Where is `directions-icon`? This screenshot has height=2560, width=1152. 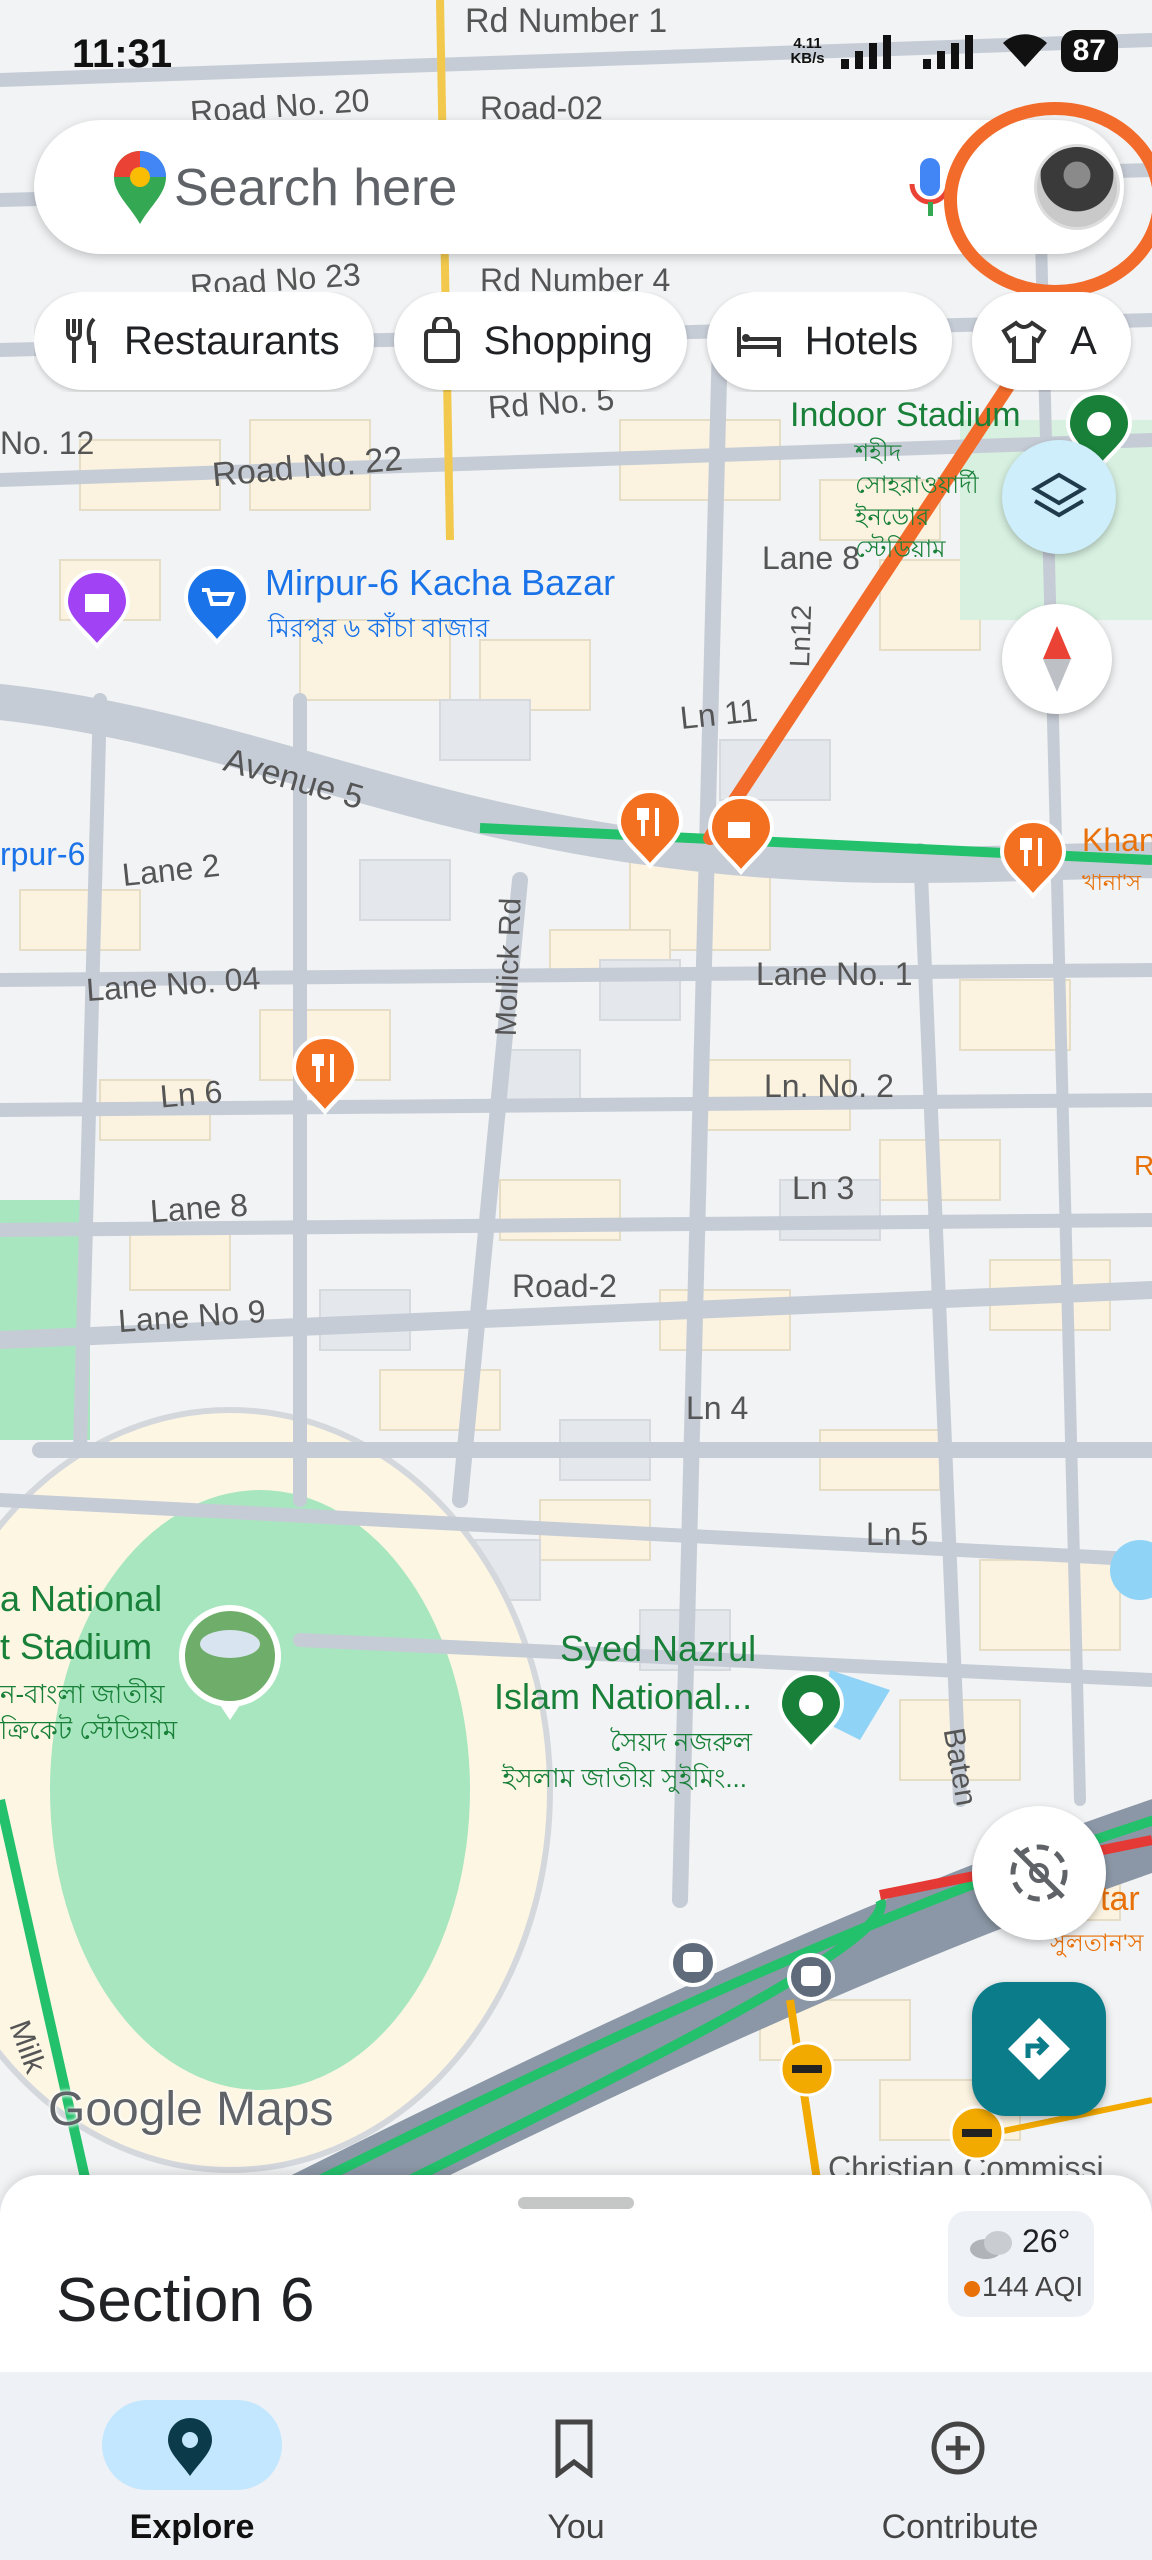 directions-icon is located at coordinates (1039, 2049).